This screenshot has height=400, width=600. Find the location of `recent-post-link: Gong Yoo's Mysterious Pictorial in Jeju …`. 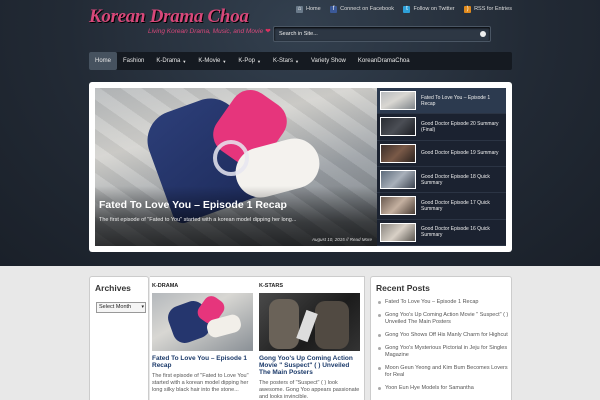

recent-post-link: Gong Yoo's Mysterious Pictorial in Jeju … is located at coordinates (444, 352).